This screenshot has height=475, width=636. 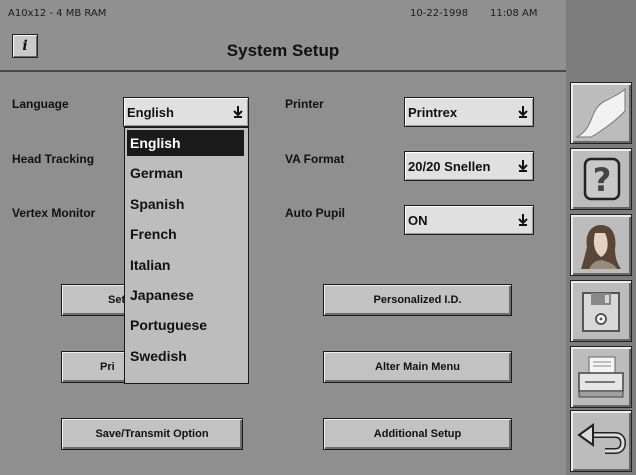 I want to click on language-option: Japanese, so click(x=185, y=295).